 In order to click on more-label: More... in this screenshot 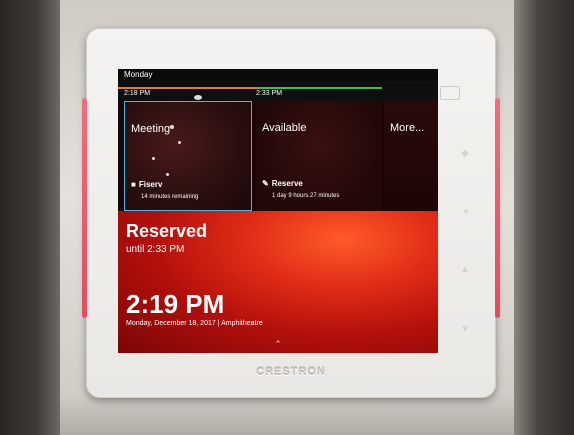, I will do `click(407, 128)`.